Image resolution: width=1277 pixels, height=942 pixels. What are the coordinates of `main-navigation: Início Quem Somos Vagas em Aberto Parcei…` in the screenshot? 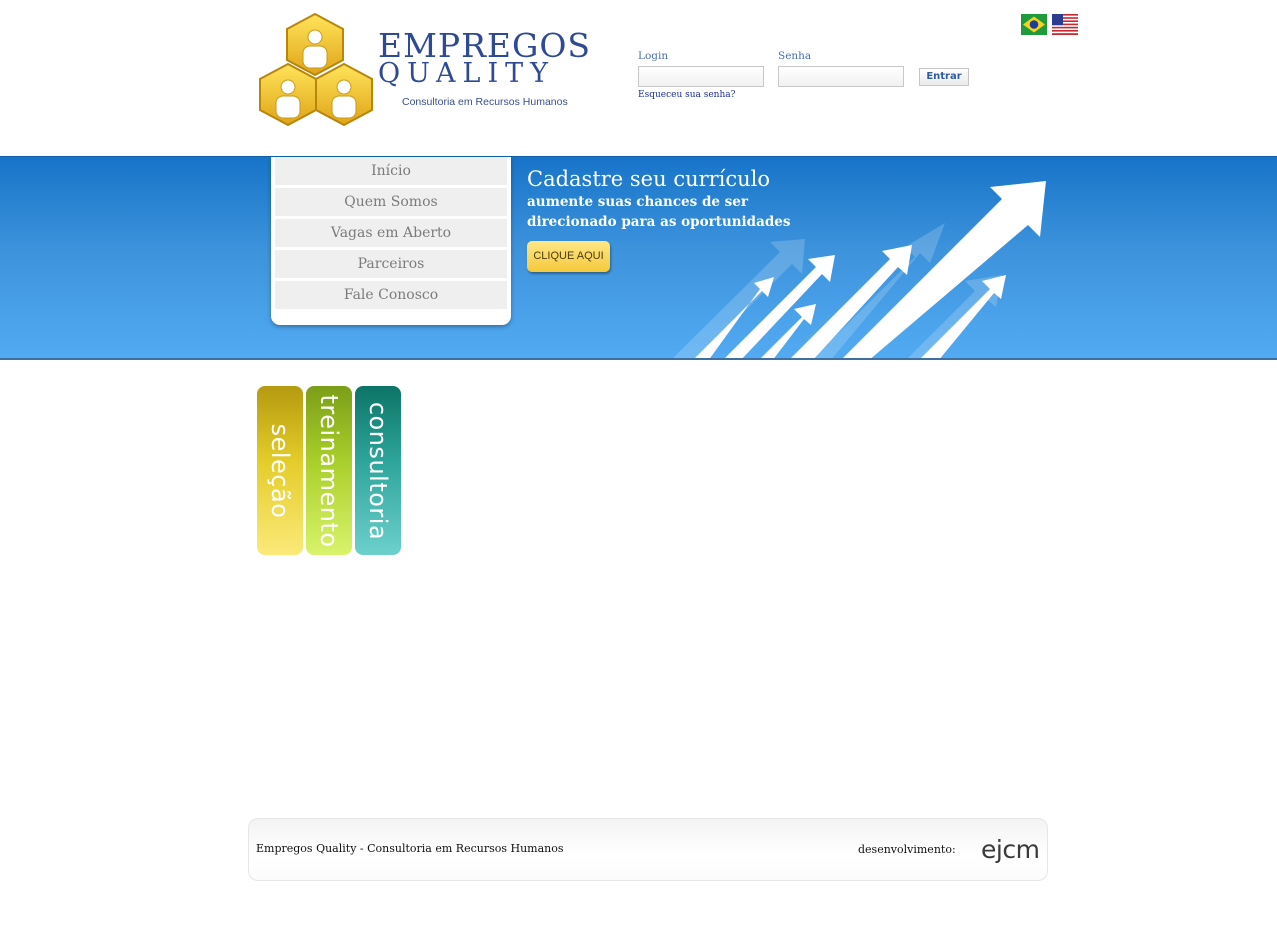 It's located at (391, 241).